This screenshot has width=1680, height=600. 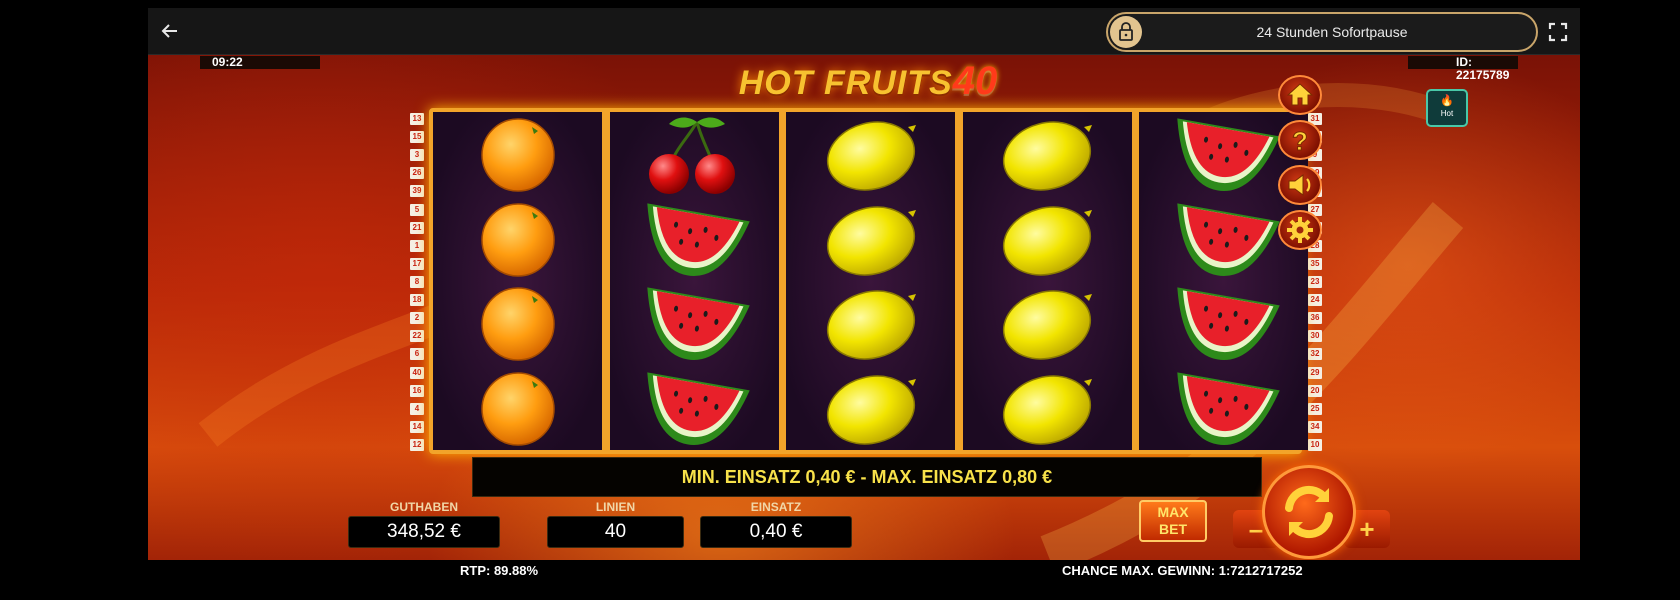 I want to click on payline-left-marker: 40, so click(x=417, y=372).